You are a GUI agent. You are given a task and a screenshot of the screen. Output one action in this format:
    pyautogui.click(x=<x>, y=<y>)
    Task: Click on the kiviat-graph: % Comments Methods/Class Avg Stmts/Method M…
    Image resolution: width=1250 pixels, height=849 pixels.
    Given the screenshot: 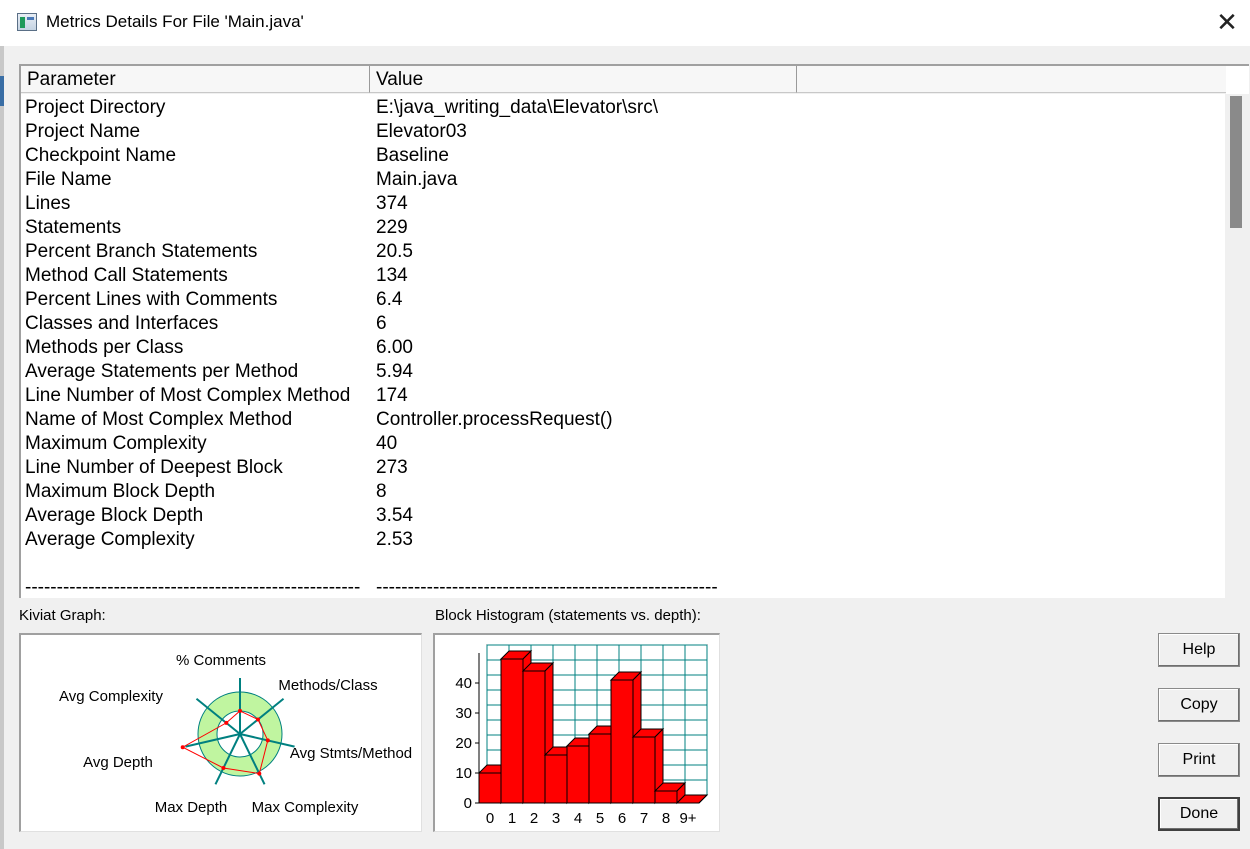 What is the action you would take?
    pyautogui.click(x=220, y=732)
    